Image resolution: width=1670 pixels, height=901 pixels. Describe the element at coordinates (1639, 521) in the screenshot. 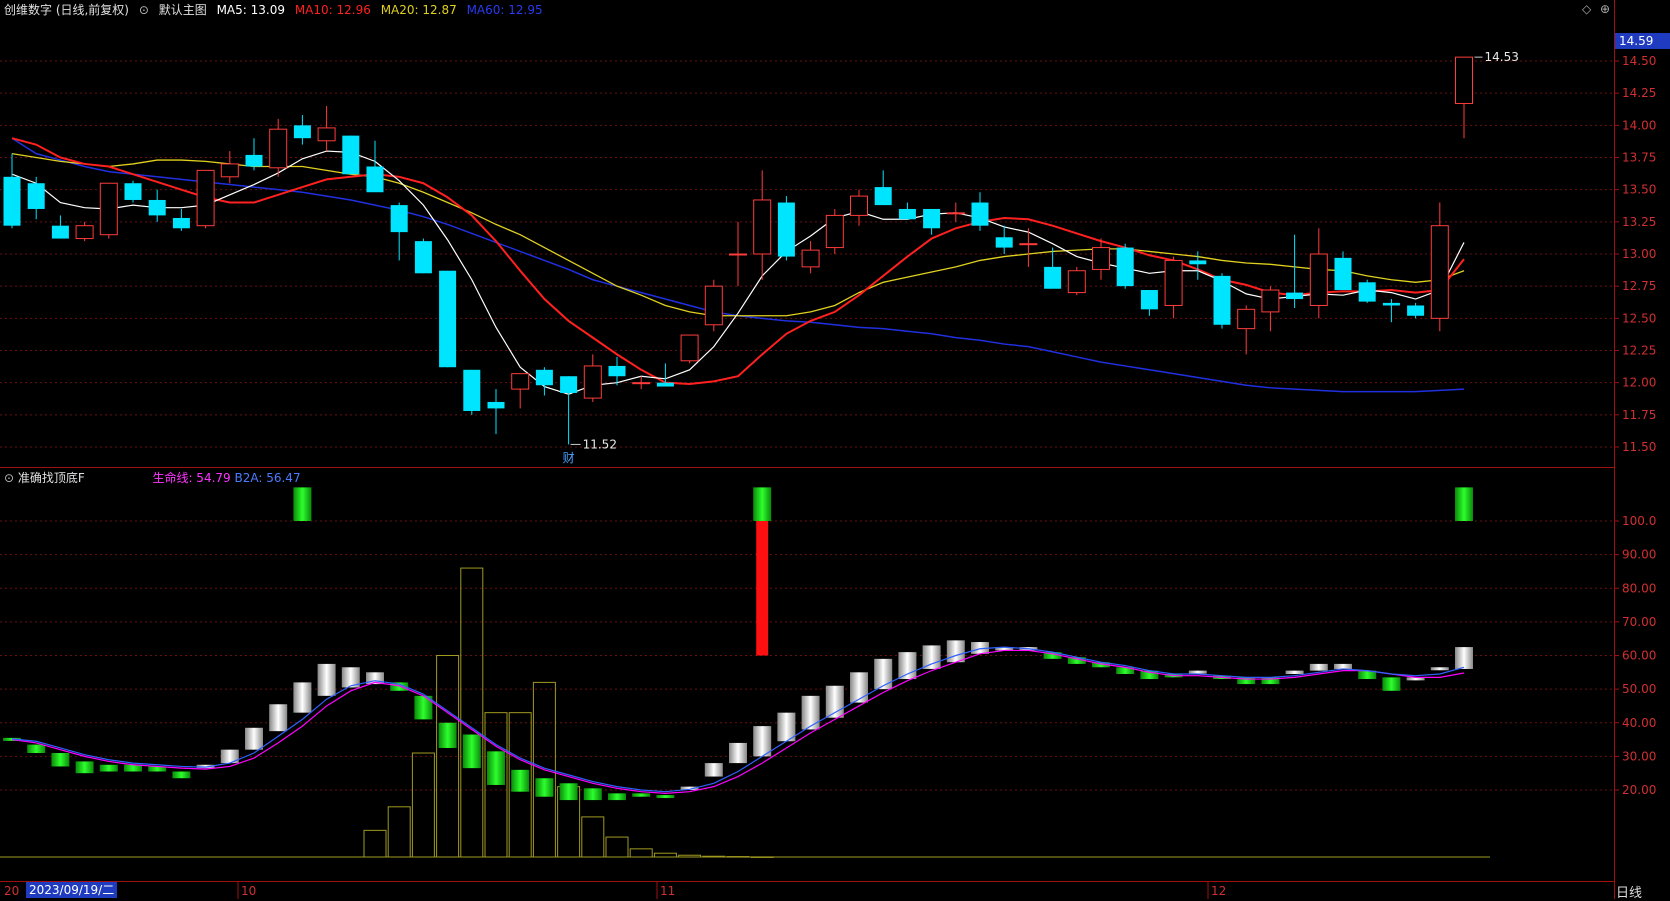

I see `indicator-tick-label: 100.0` at that location.